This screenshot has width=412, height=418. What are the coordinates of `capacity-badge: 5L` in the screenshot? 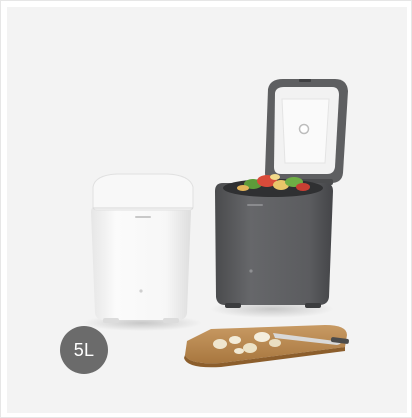 It's located at (84, 350).